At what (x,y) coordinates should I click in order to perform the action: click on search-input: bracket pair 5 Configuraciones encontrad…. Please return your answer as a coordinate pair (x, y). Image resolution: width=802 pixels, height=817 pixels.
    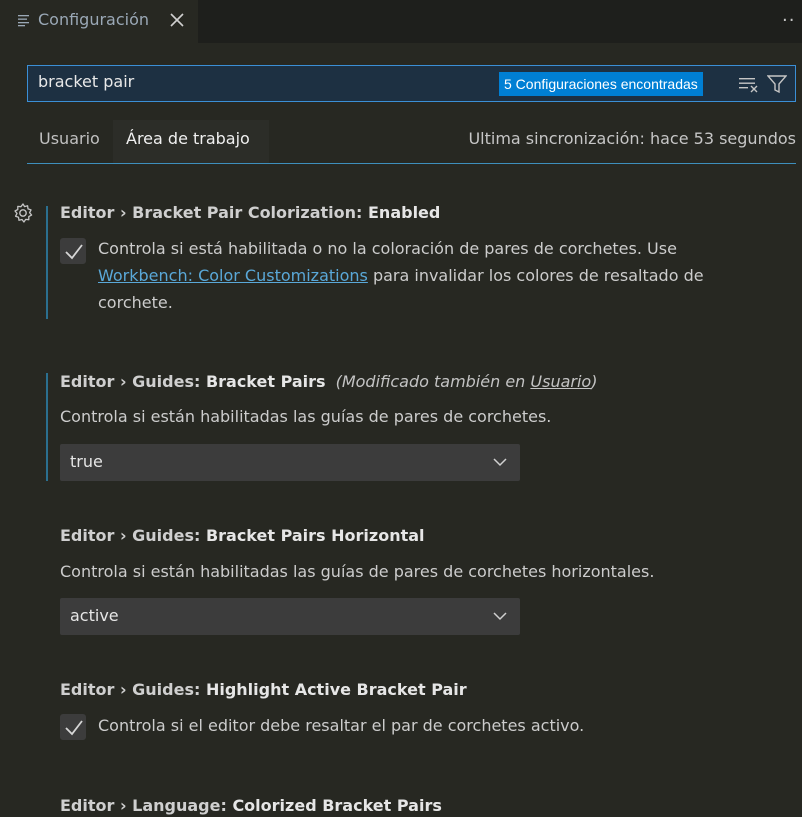
    Looking at the image, I should click on (411, 83).